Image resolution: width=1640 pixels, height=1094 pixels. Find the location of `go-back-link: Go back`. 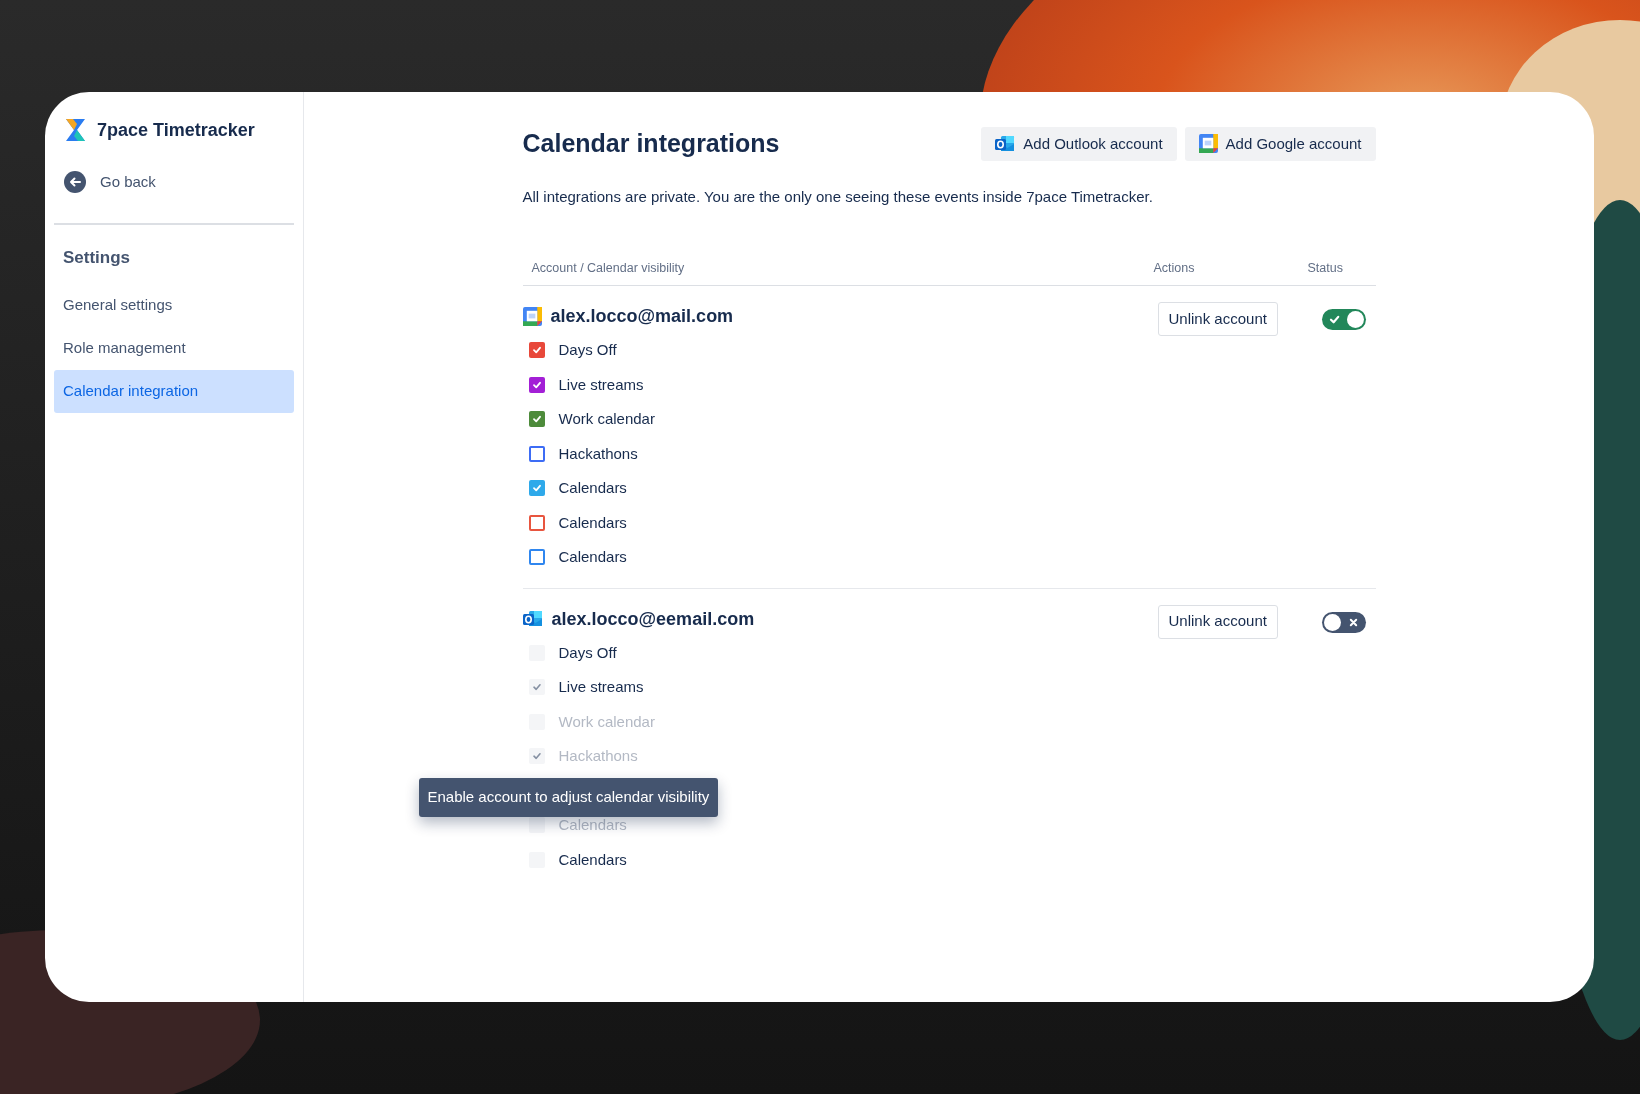

go-back-link: Go back is located at coordinates (110, 182).